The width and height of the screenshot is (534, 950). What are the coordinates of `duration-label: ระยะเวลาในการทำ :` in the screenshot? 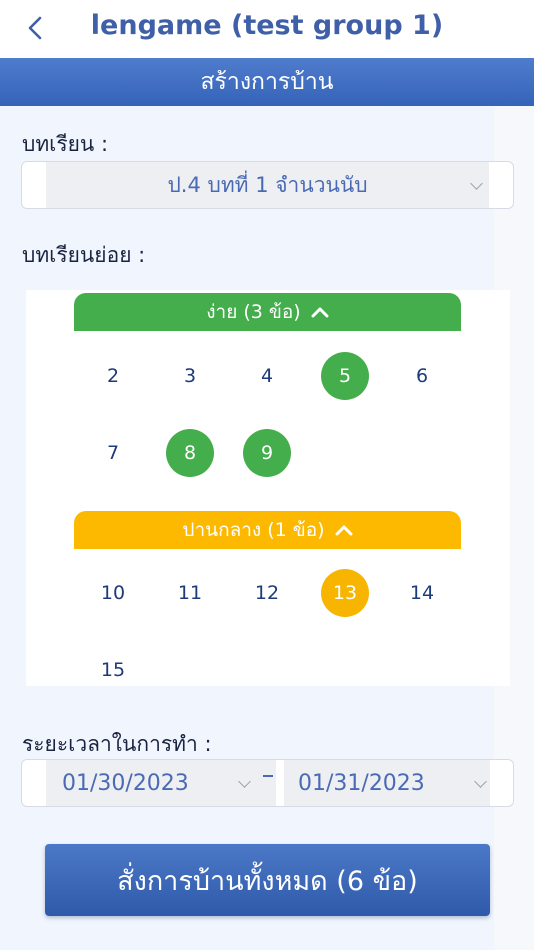 It's located at (117, 744).